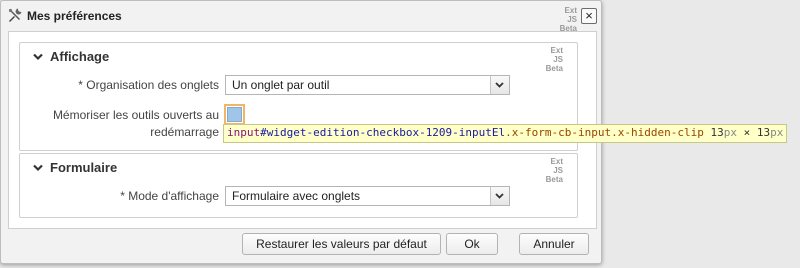  Describe the element at coordinates (148, 85) in the screenshot. I see `tab-organisation-label: * Organisation des onglets` at that location.